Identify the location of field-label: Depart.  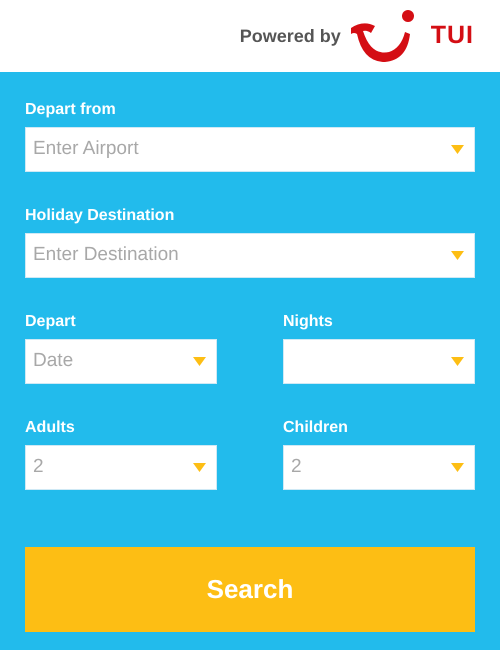
(50, 322).